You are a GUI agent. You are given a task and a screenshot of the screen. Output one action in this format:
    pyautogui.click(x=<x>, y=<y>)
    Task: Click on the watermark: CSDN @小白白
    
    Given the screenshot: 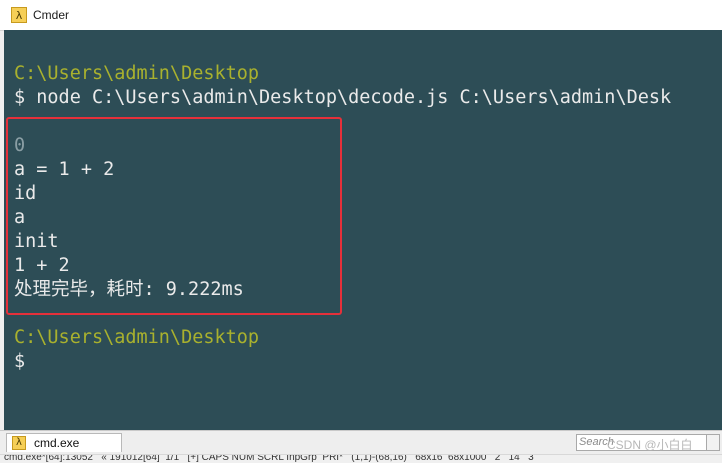 What is the action you would take?
    pyautogui.click(x=650, y=445)
    